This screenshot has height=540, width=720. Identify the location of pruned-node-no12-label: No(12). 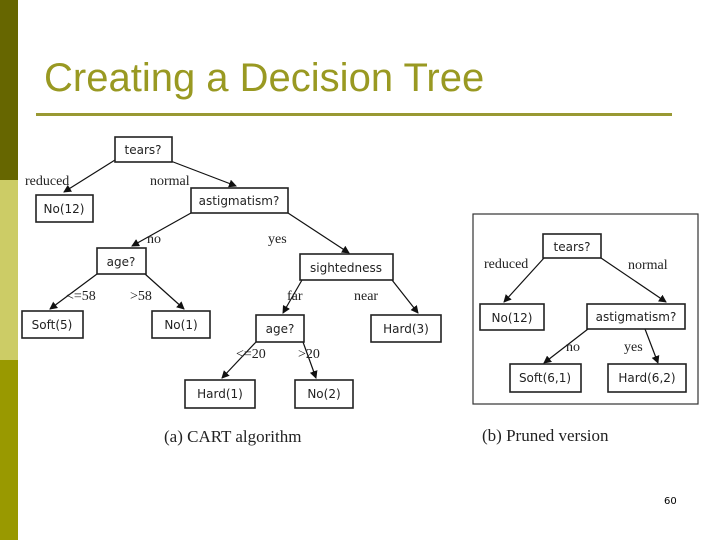
(512, 318).